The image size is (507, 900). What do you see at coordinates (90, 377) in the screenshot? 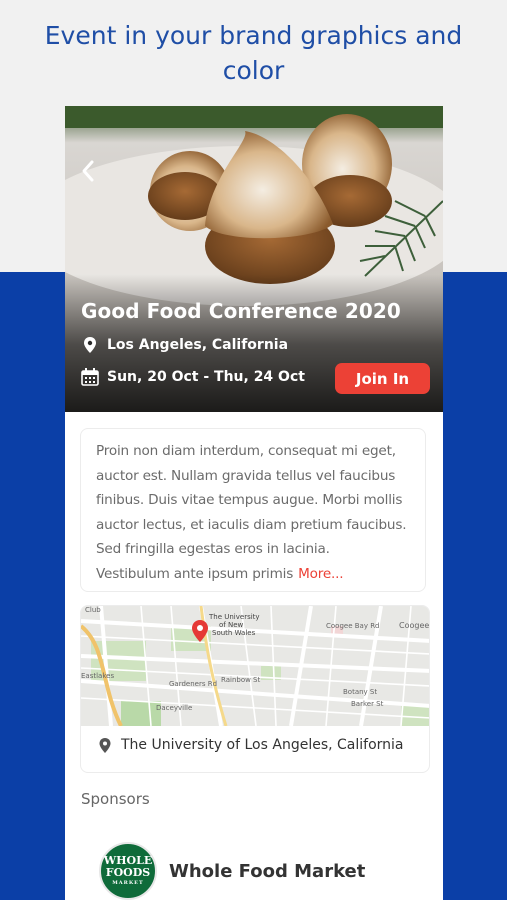
I see `calendar-icon` at bounding box center [90, 377].